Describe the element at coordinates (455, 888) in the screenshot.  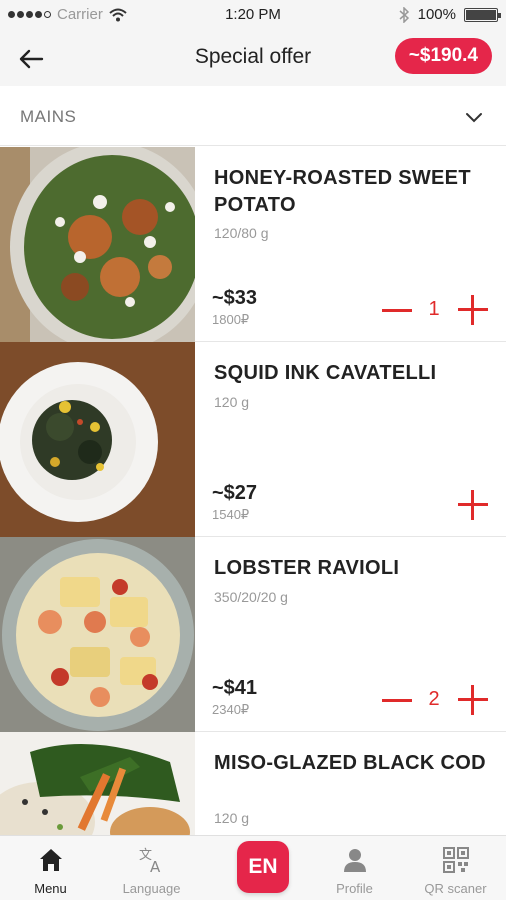
I see `tab-label: QR scaner` at that location.